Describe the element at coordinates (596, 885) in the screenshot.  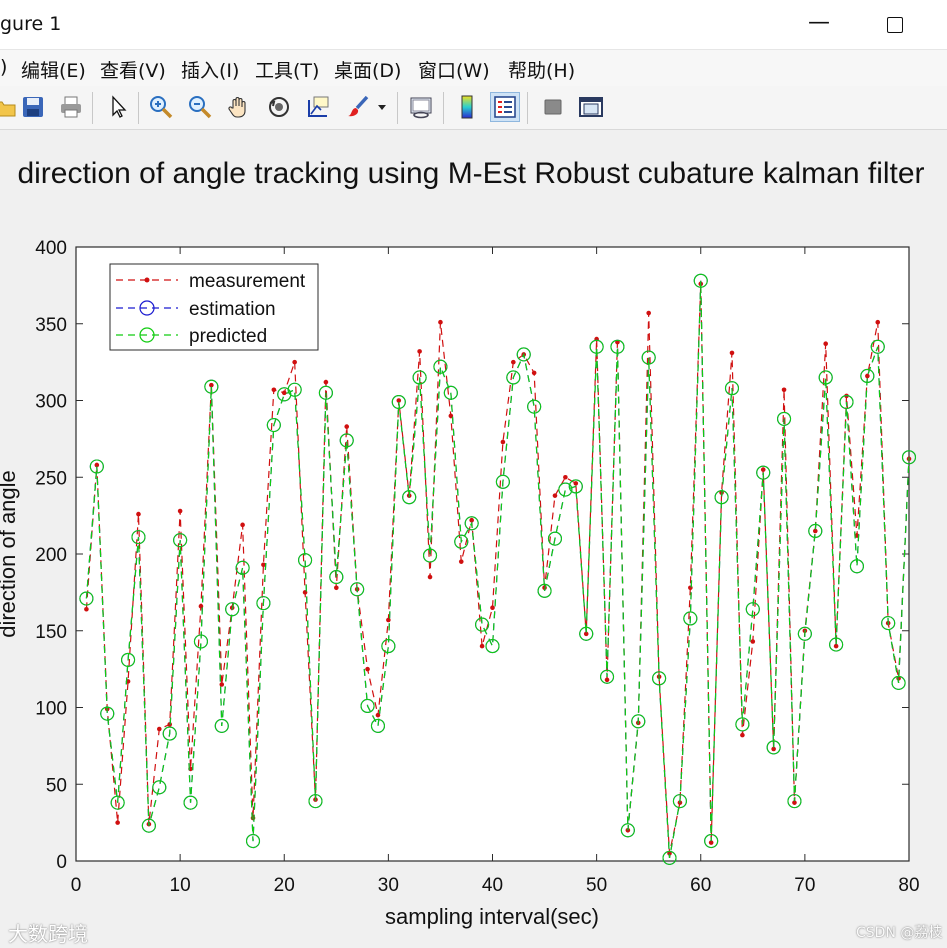
I see `x-tick-label: 50` at that location.